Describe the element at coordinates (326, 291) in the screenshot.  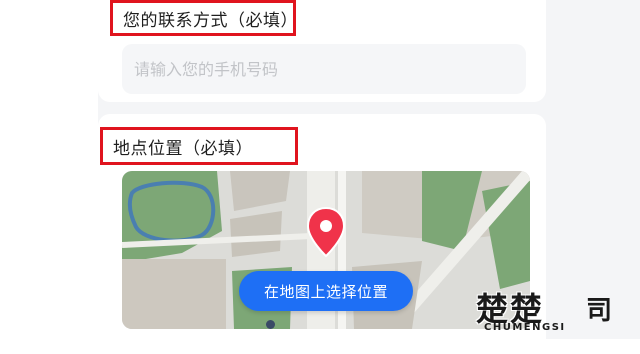
I see `select-on-map-button: 在地图上选择位置` at that location.